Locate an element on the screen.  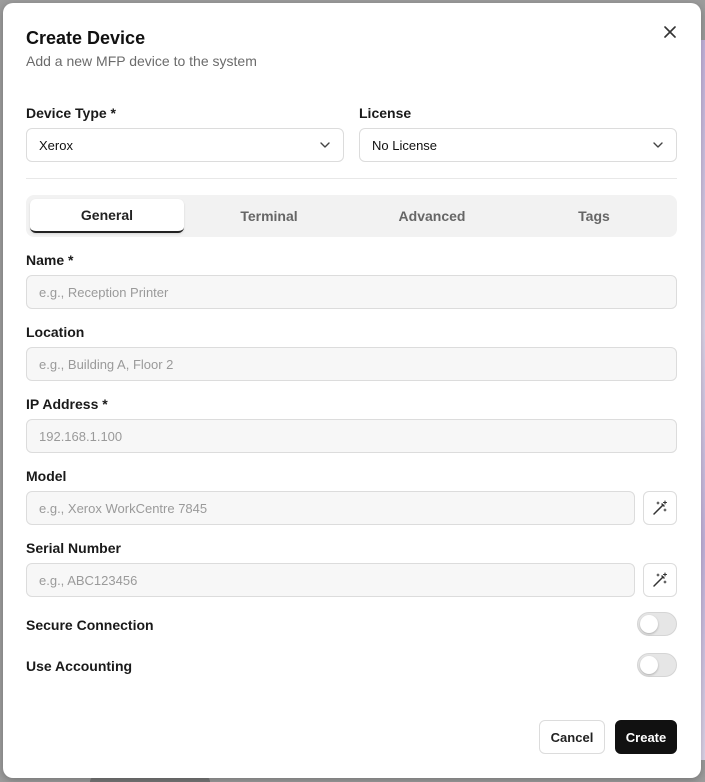
secure-connection-label: Secure Connection is located at coordinates (90, 625).